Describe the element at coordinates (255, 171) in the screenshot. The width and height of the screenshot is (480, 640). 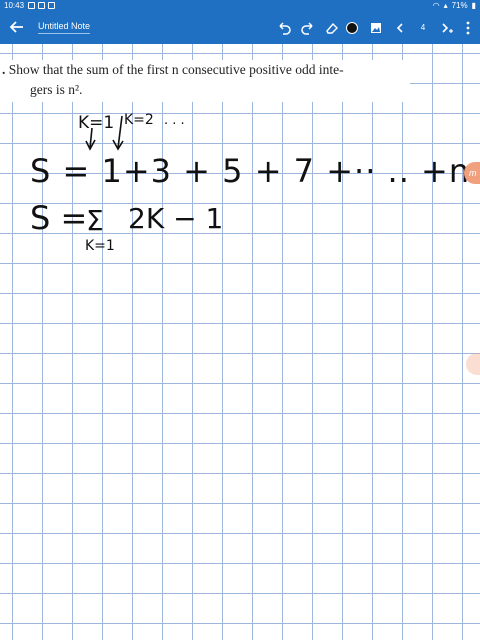
I see `handwritten-sum-line: S = 1+3 + 5 + 7 +·· .. +n = n²` at that location.